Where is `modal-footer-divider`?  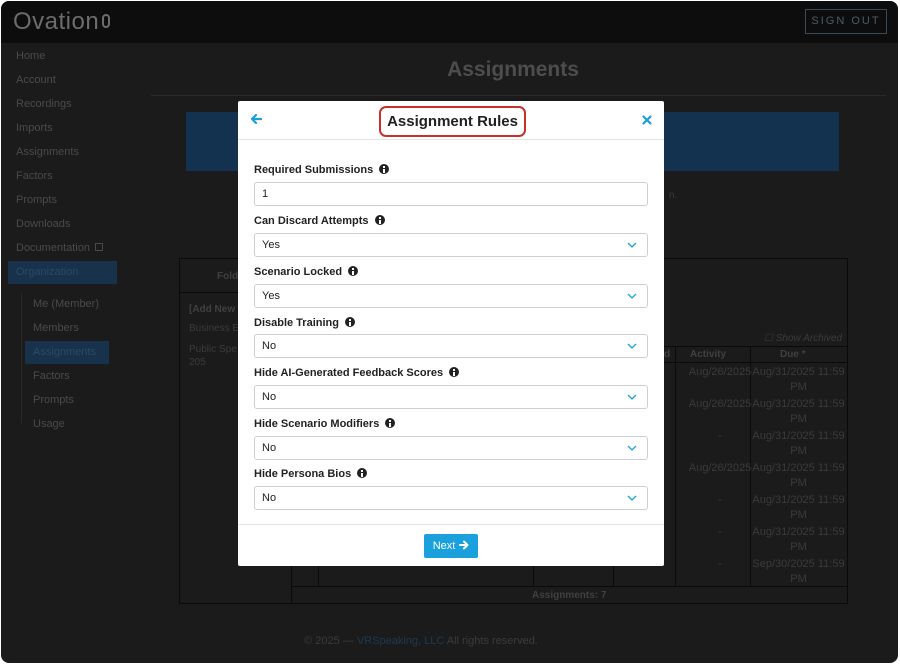 modal-footer-divider is located at coordinates (451, 524).